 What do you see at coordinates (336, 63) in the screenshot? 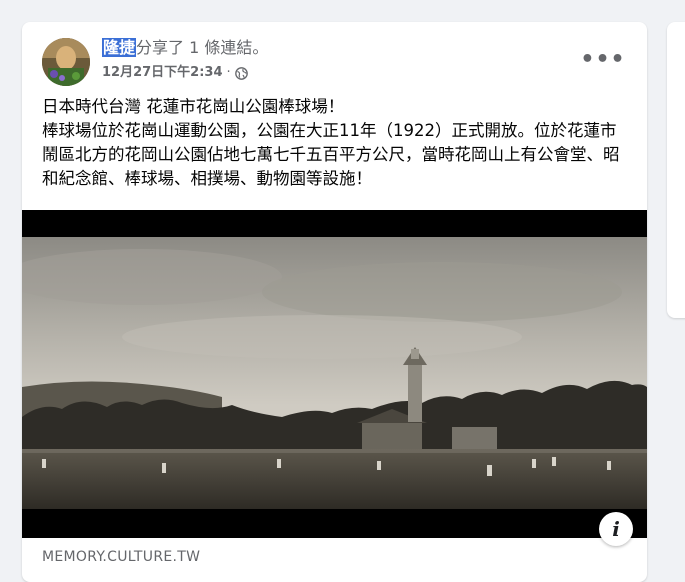
I see `post-header: 隆捷分享了 1 條連結。 12月27日下午2:34 · •••` at bounding box center [336, 63].